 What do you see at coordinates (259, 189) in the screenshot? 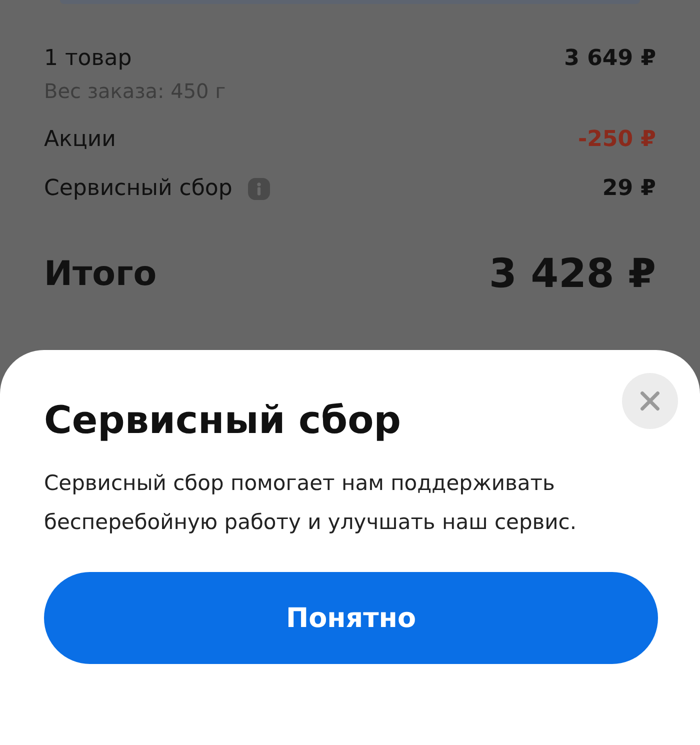
I see `info-icon` at bounding box center [259, 189].